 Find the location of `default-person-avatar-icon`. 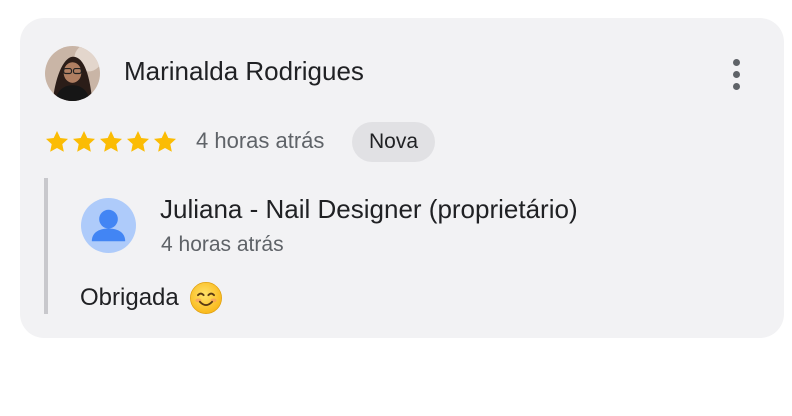

default-person-avatar-icon is located at coordinates (108, 225).